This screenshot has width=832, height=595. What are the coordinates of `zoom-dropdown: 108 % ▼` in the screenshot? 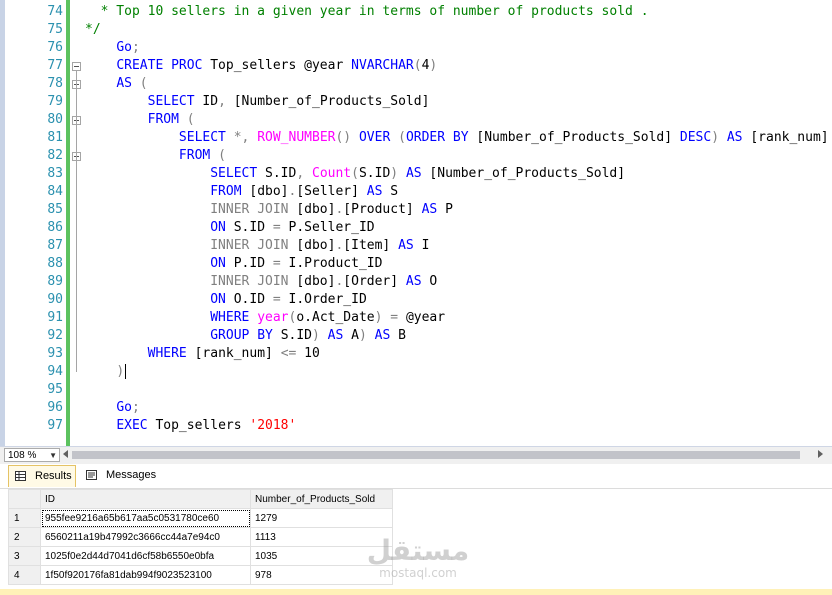 It's located at (32, 455).